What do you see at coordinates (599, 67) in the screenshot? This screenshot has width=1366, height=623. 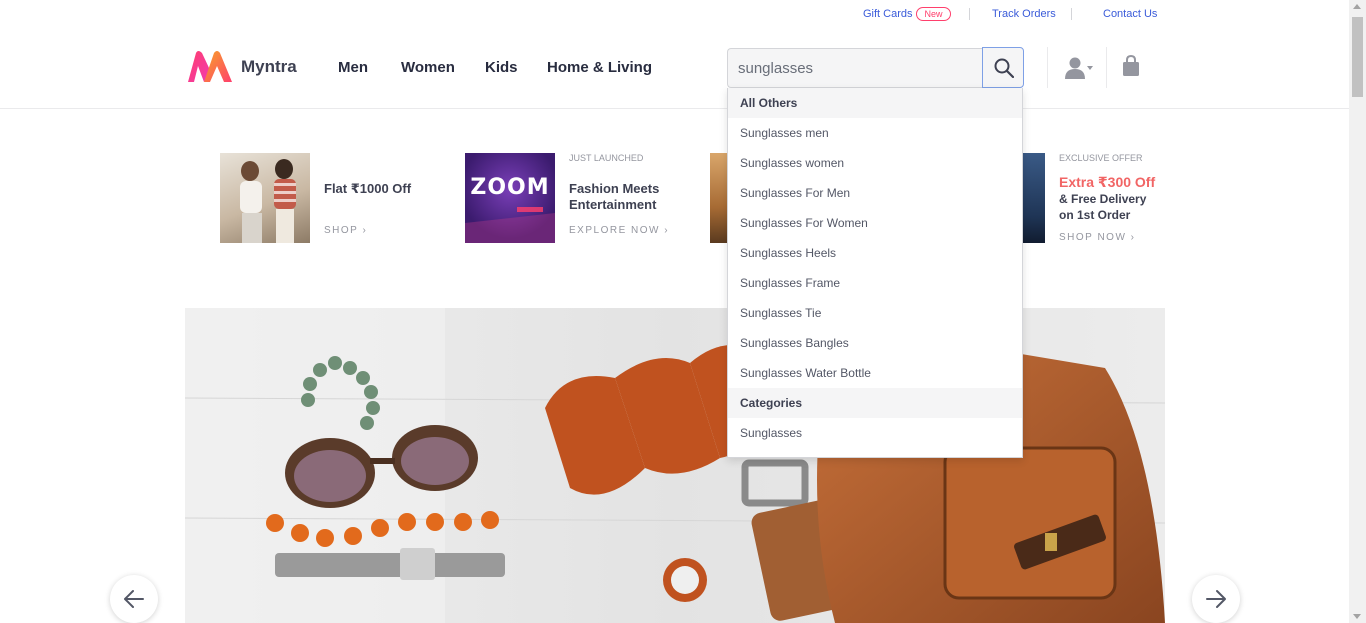 I see `nav-home-living: Home & Living` at bounding box center [599, 67].